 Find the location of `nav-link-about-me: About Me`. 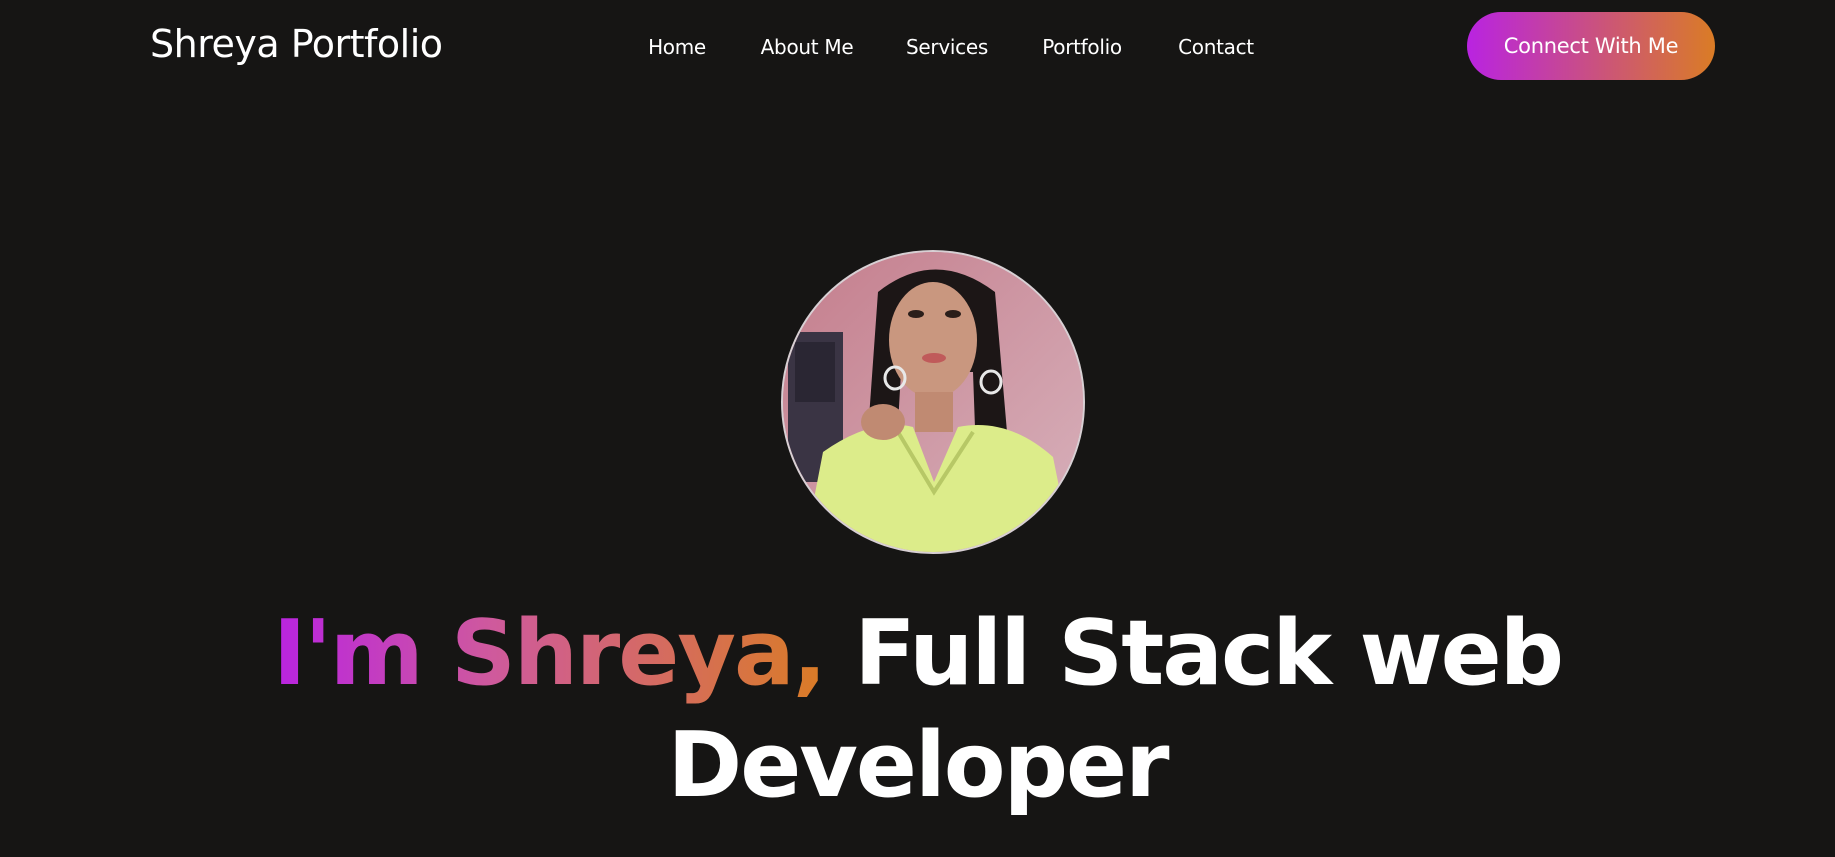

nav-link-about-me: About Me is located at coordinates (807, 47).